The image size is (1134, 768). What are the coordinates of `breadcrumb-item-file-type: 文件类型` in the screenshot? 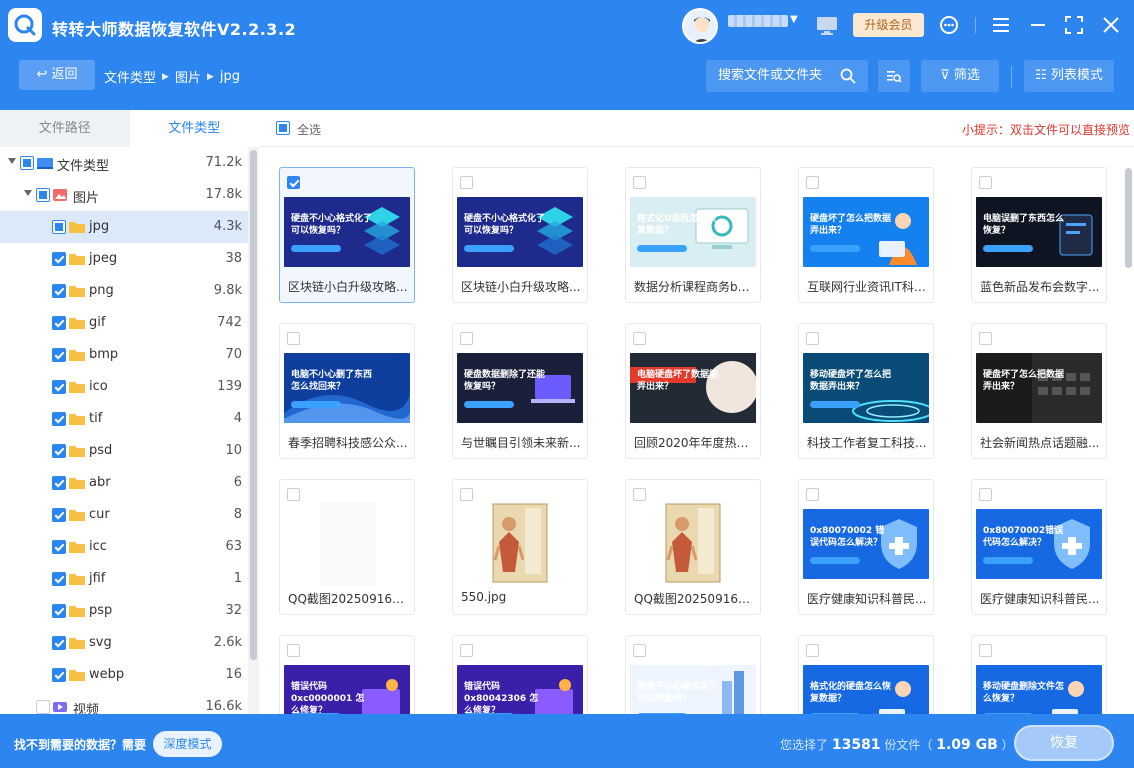 It's located at (130, 76).